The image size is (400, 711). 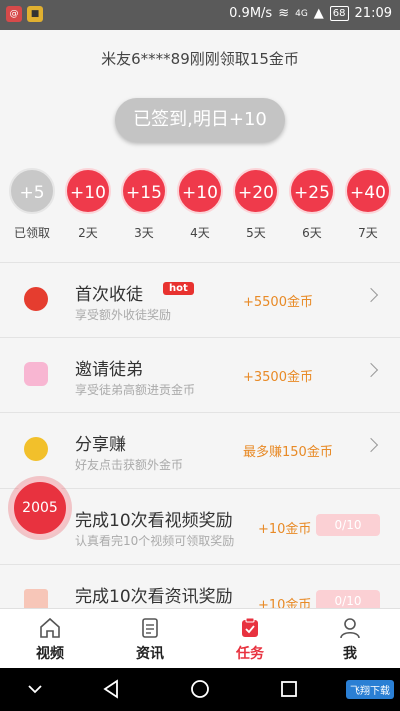 I want to click on fire-icon, so click(x=36, y=299).